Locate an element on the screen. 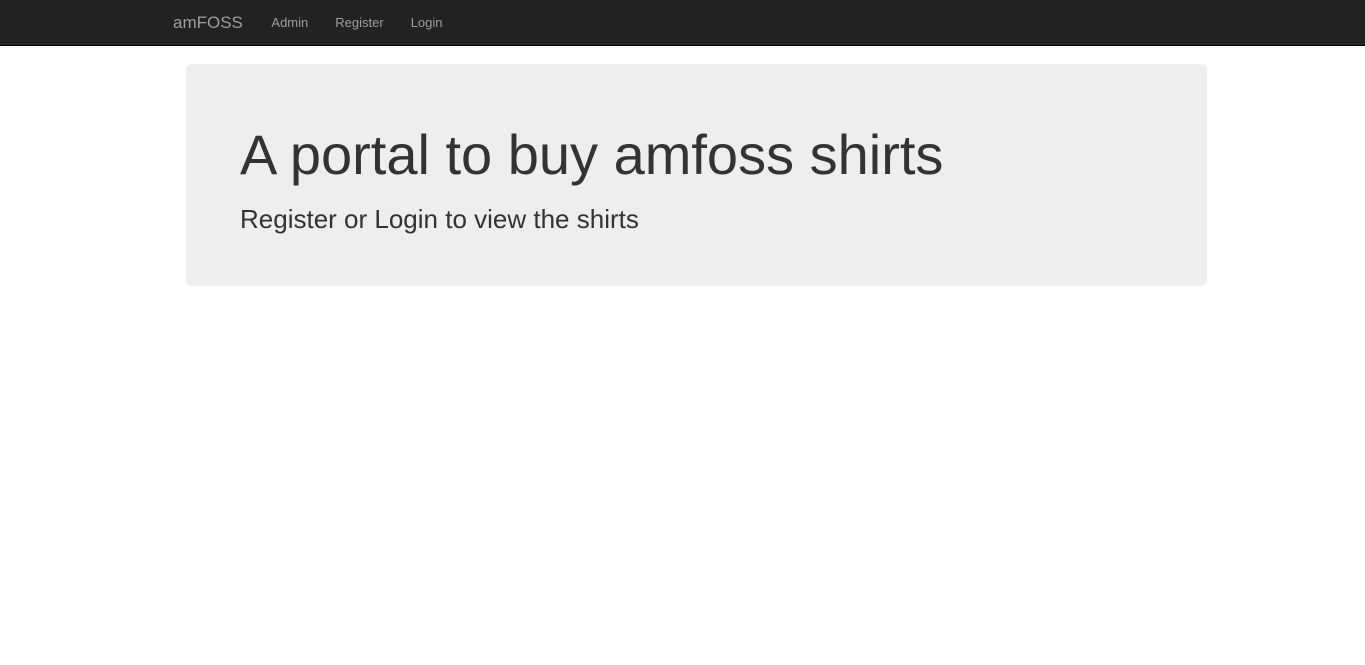 The height and width of the screenshot is (665, 1365). top-navbar: amFOSS Admin Register Login is located at coordinates (682, 23).